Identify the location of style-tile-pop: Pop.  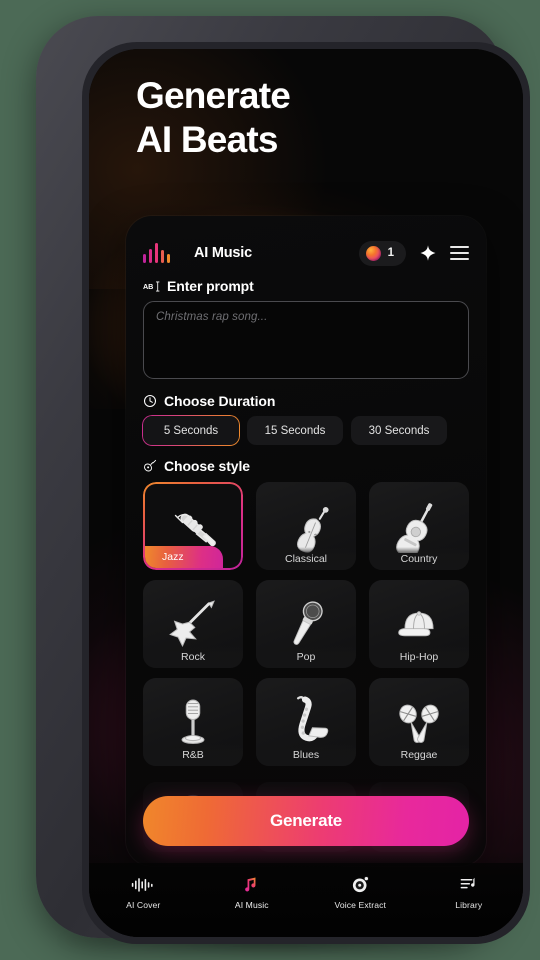
(306, 624).